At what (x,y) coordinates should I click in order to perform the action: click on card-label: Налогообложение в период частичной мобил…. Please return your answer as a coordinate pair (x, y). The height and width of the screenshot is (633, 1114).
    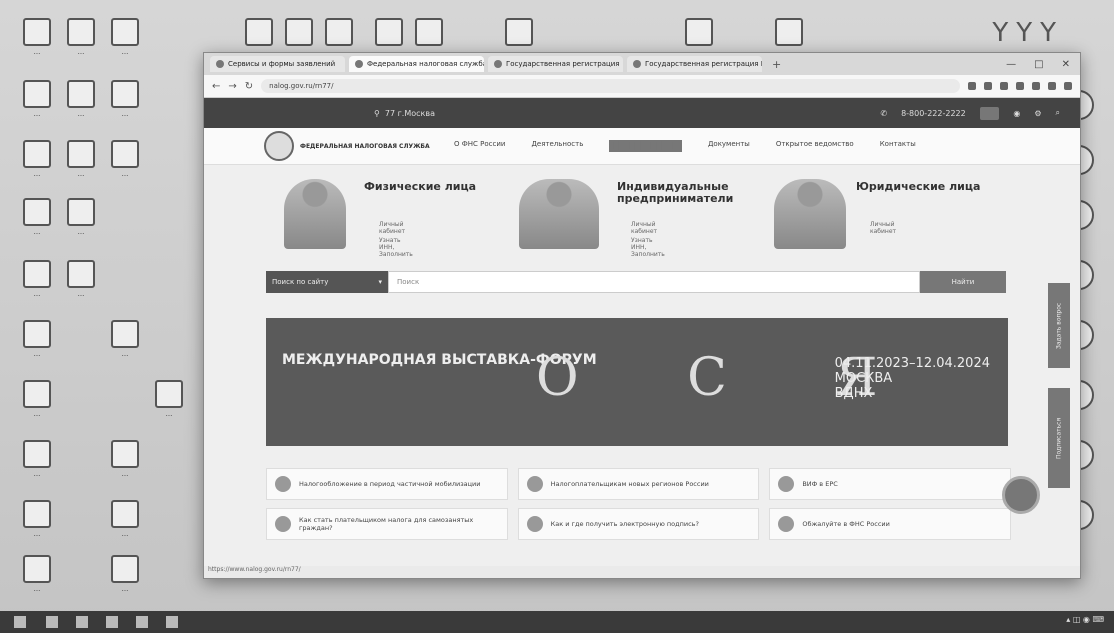
    Looking at the image, I should click on (390, 484).